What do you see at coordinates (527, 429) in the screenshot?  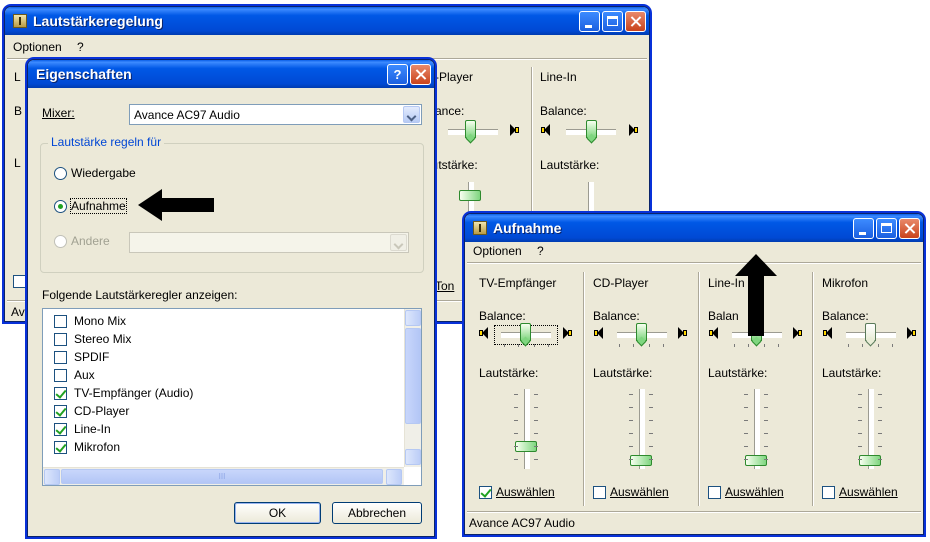 I see `volume-track-tv` at bounding box center [527, 429].